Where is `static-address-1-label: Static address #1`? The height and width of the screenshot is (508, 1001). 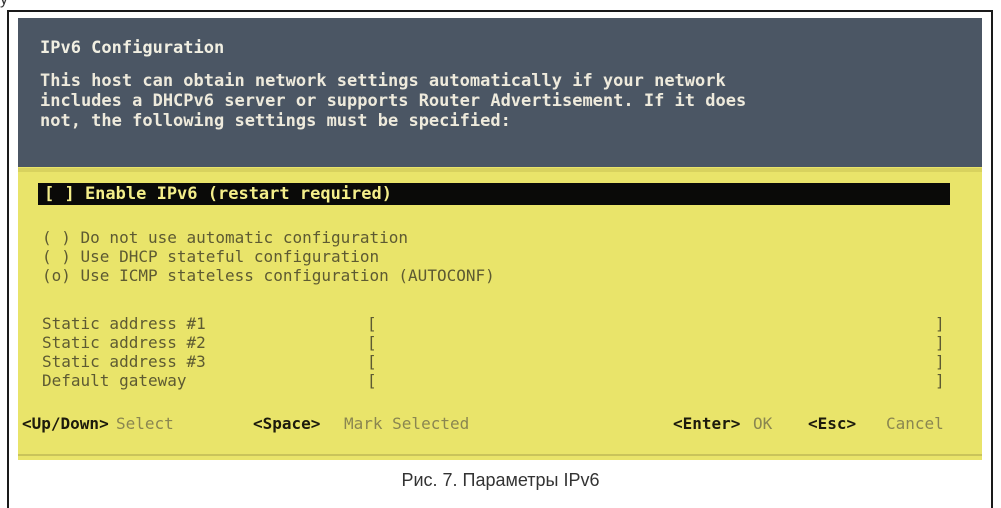
static-address-1-label: Static address #1 is located at coordinates (124, 323).